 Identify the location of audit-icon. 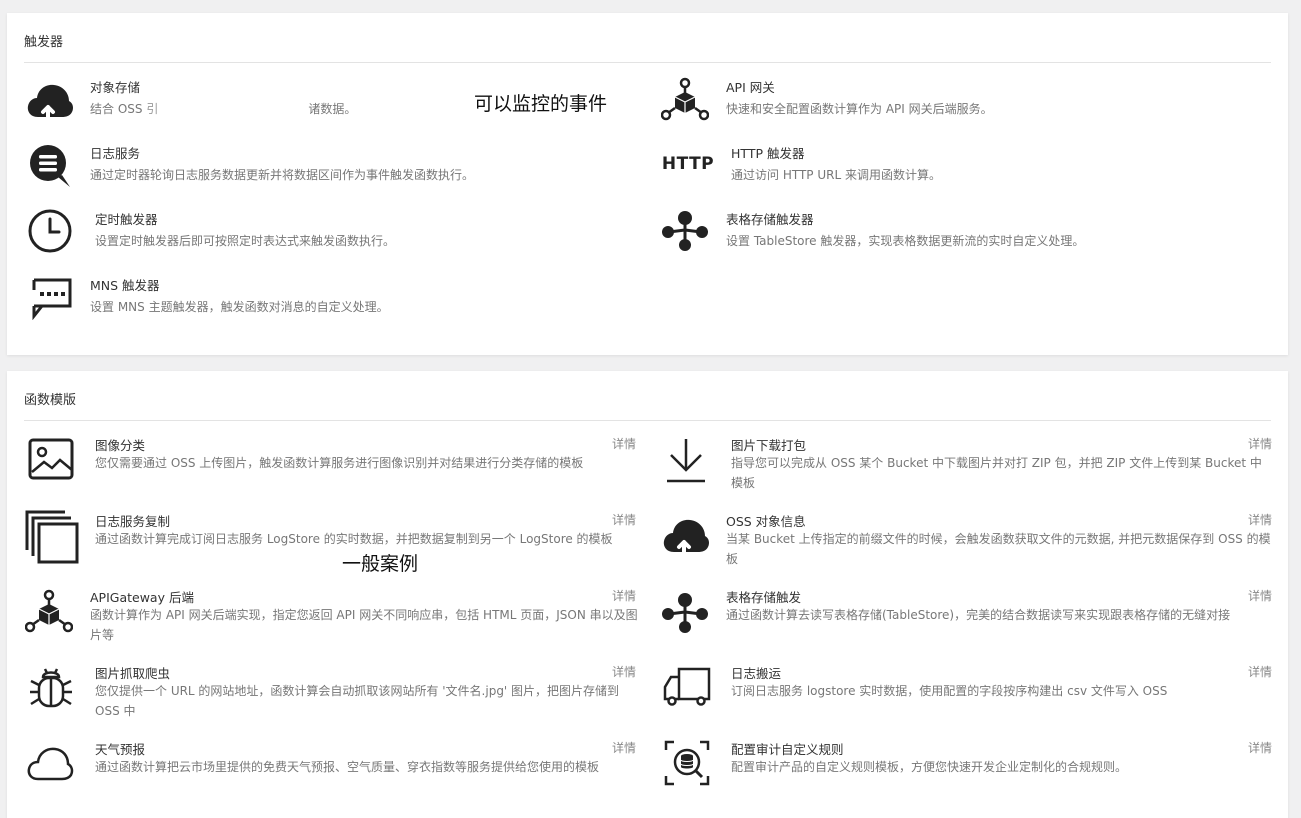
(687, 763).